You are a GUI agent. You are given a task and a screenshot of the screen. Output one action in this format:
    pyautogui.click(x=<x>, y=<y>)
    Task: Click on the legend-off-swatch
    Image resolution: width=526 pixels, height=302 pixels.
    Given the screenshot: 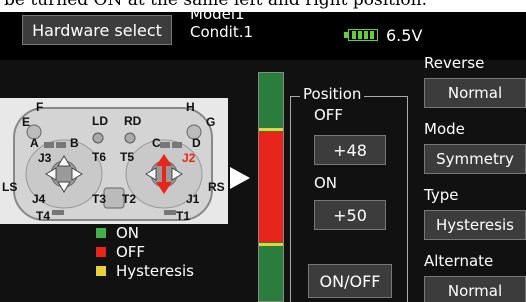 What is the action you would take?
    pyautogui.click(x=101, y=252)
    